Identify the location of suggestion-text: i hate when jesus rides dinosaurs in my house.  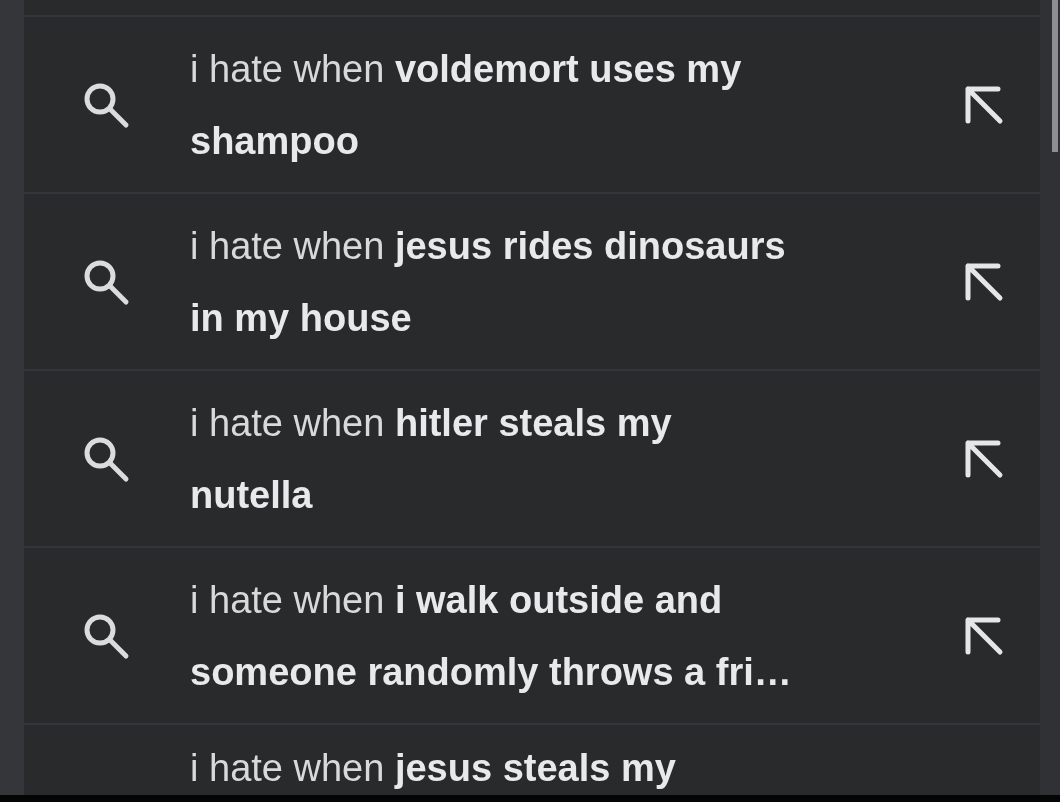
(575, 281).